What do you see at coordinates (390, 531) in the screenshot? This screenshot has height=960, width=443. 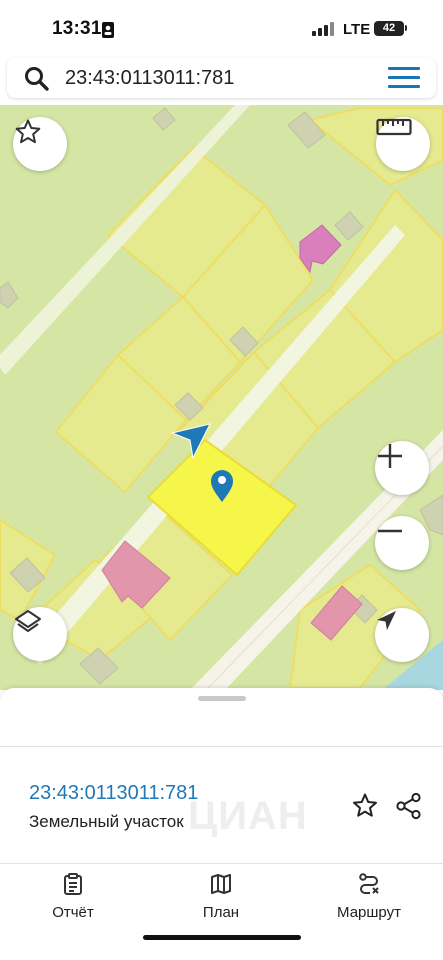 I see `zoom-out-icon` at bounding box center [390, 531].